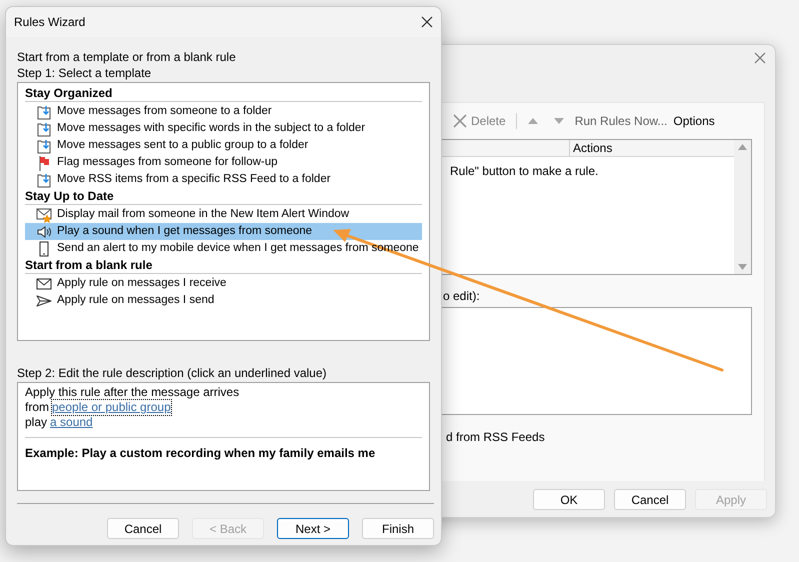 The image size is (799, 562). What do you see at coordinates (223, 196) in the screenshot?
I see `group-heading: Stay Up to Date` at bounding box center [223, 196].